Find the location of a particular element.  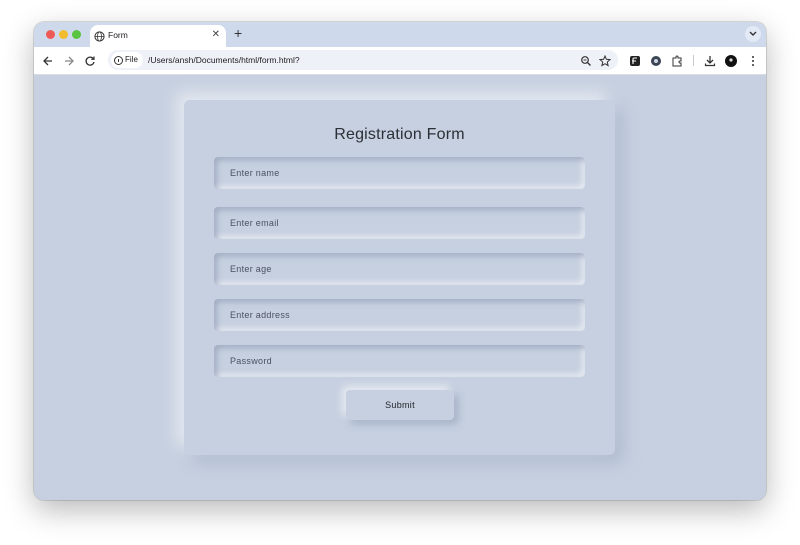

puzzle-icon is located at coordinates (677, 60).